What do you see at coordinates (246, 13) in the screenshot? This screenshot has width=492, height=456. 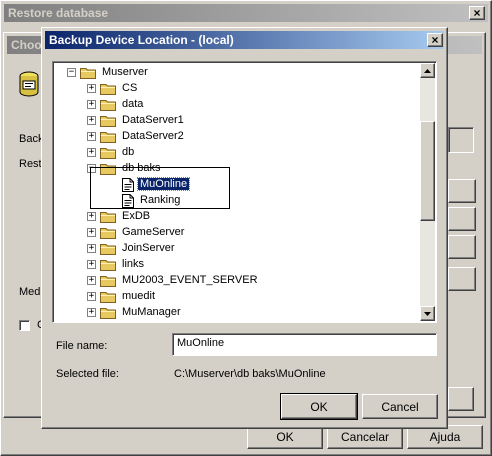 I see `restore-database-titlebar: Restore database` at bounding box center [246, 13].